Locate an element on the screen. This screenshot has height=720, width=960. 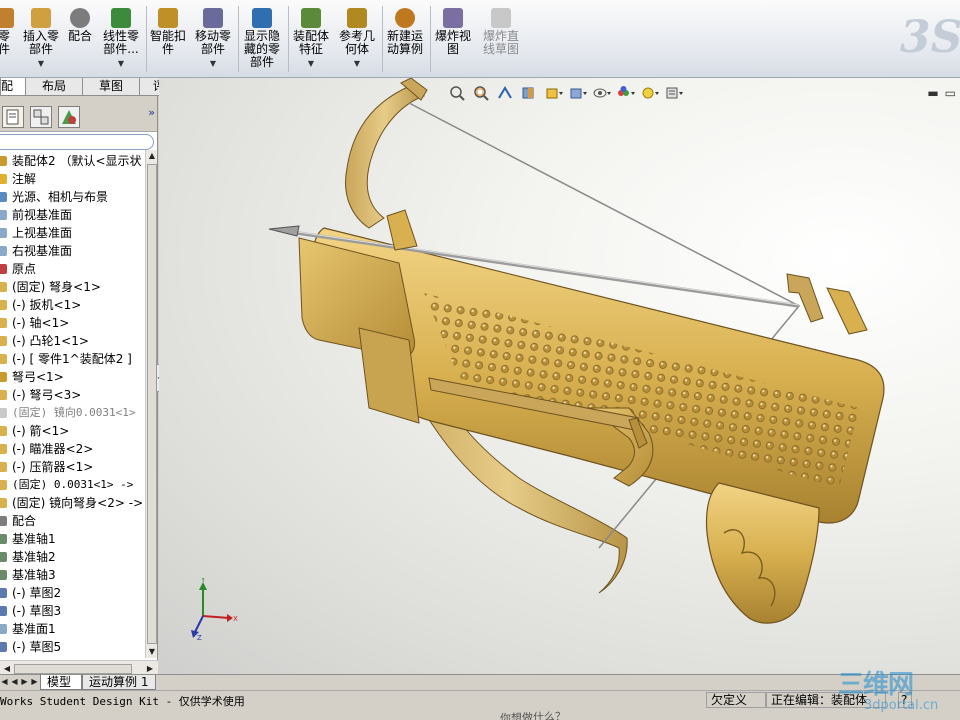
display-style-icon is located at coordinates (578, 93).